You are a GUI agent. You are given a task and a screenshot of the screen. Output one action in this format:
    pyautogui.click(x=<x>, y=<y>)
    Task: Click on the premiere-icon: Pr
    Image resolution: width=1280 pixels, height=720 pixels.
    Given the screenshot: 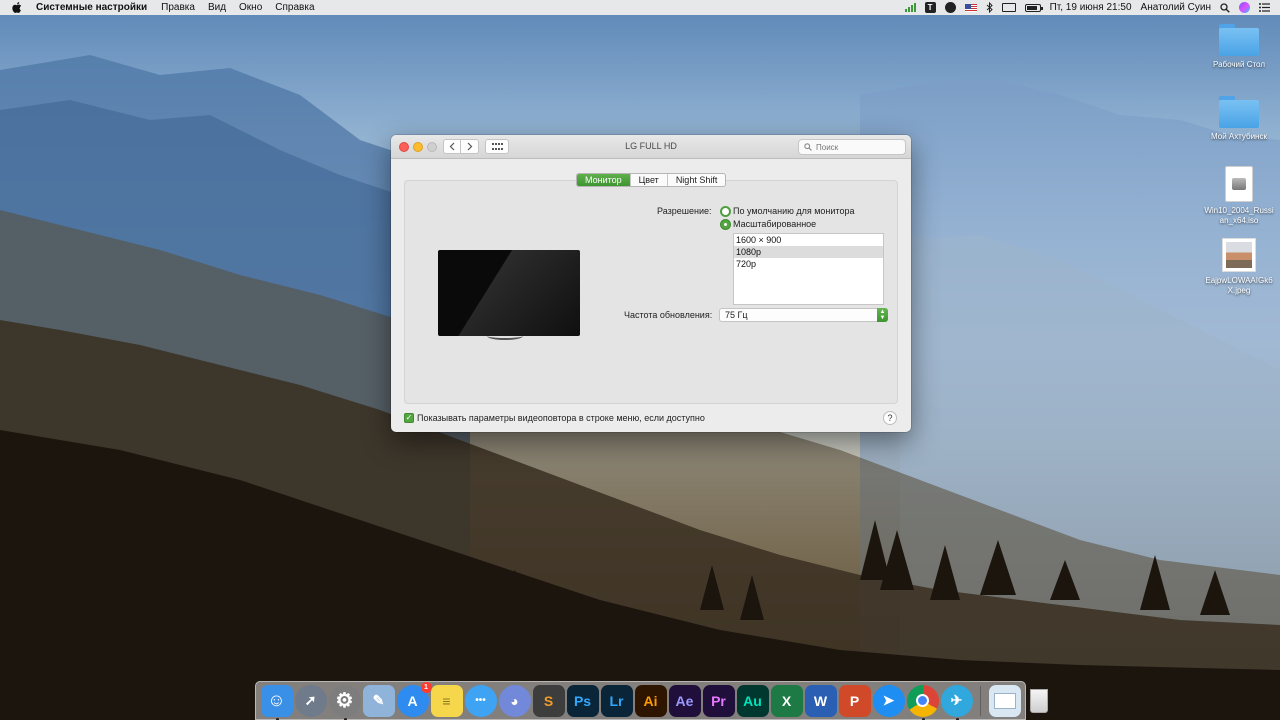 What is the action you would take?
    pyautogui.click(x=718, y=700)
    